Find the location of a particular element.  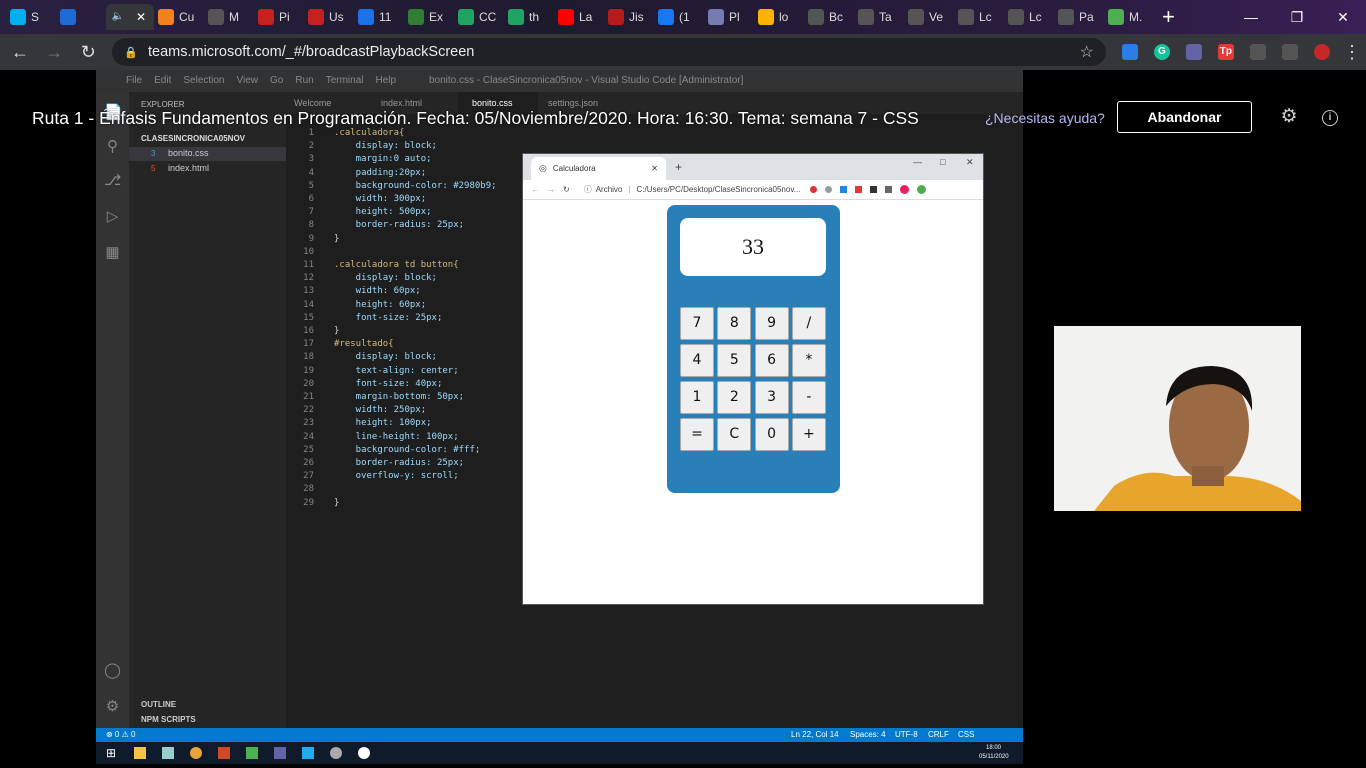

file-item-bonito: bonito.css is located at coordinates (188, 153).